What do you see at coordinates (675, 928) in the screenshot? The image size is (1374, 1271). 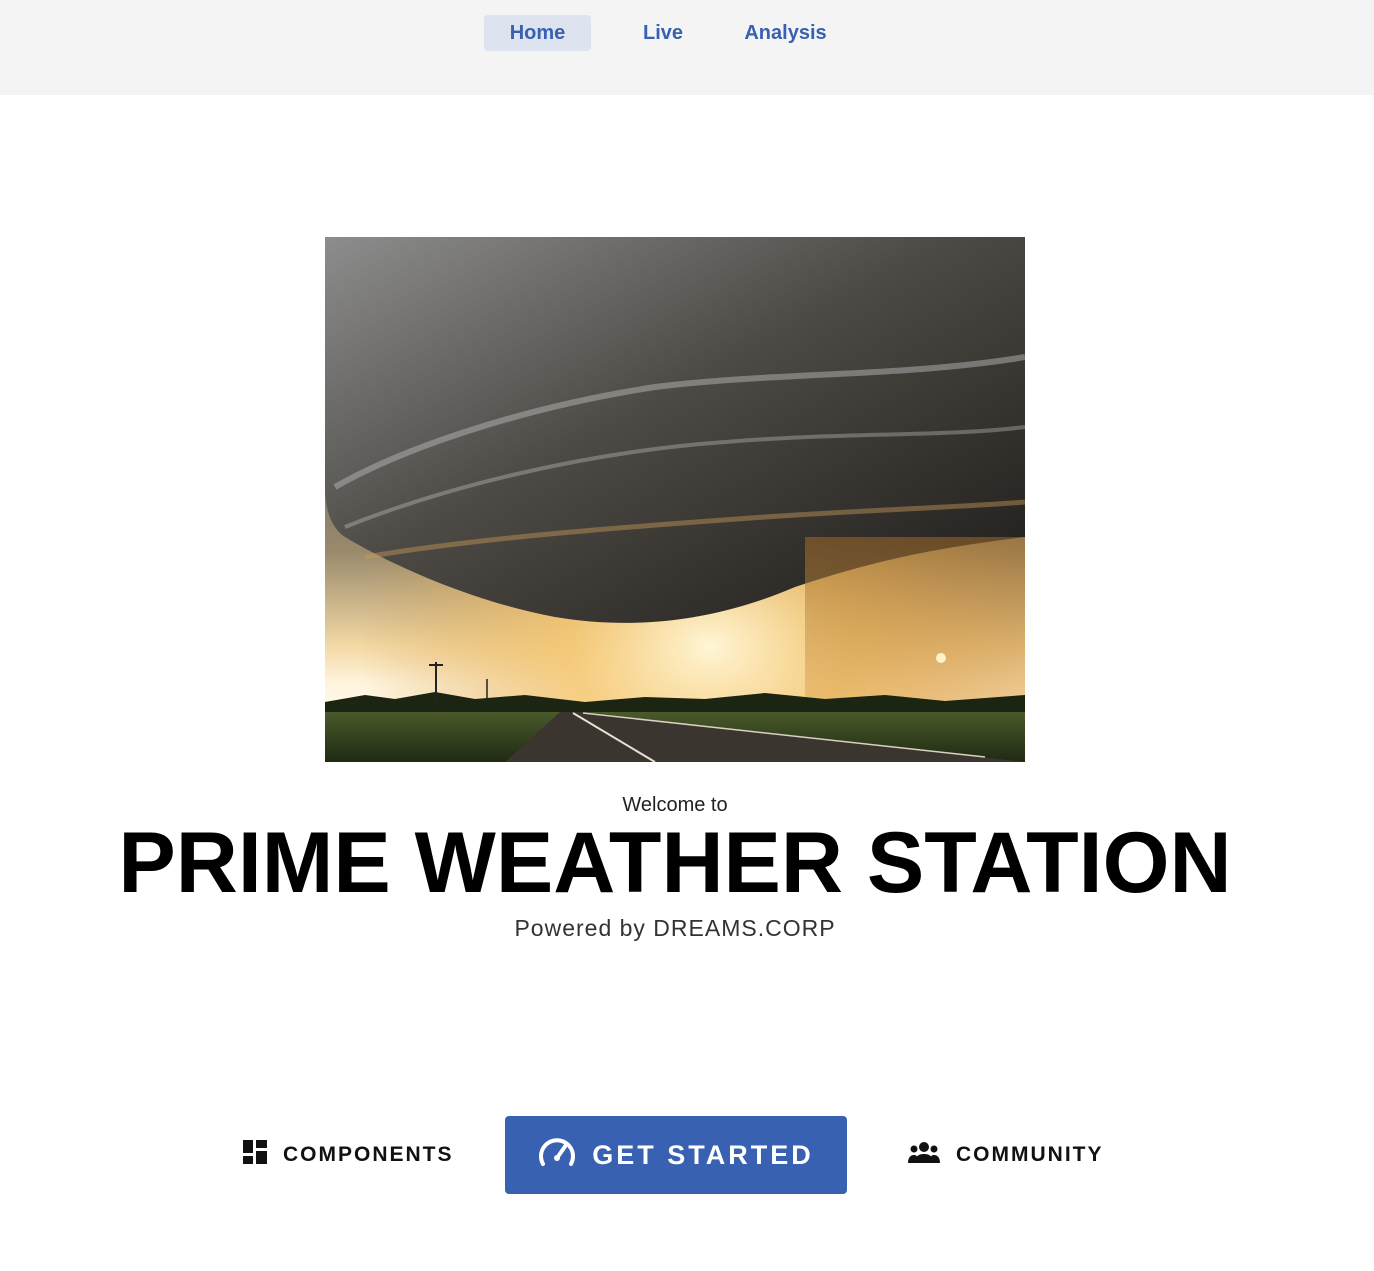 I see `page-subtitle: Powered by DREAMS.CORP` at bounding box center [675, 928].